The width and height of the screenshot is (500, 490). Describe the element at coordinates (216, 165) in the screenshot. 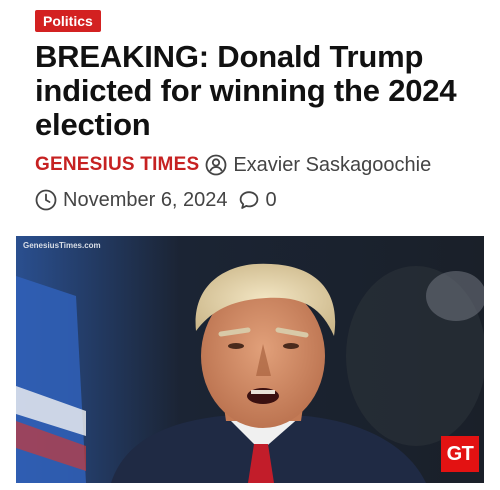

I see `user-circle-icon` at that location.